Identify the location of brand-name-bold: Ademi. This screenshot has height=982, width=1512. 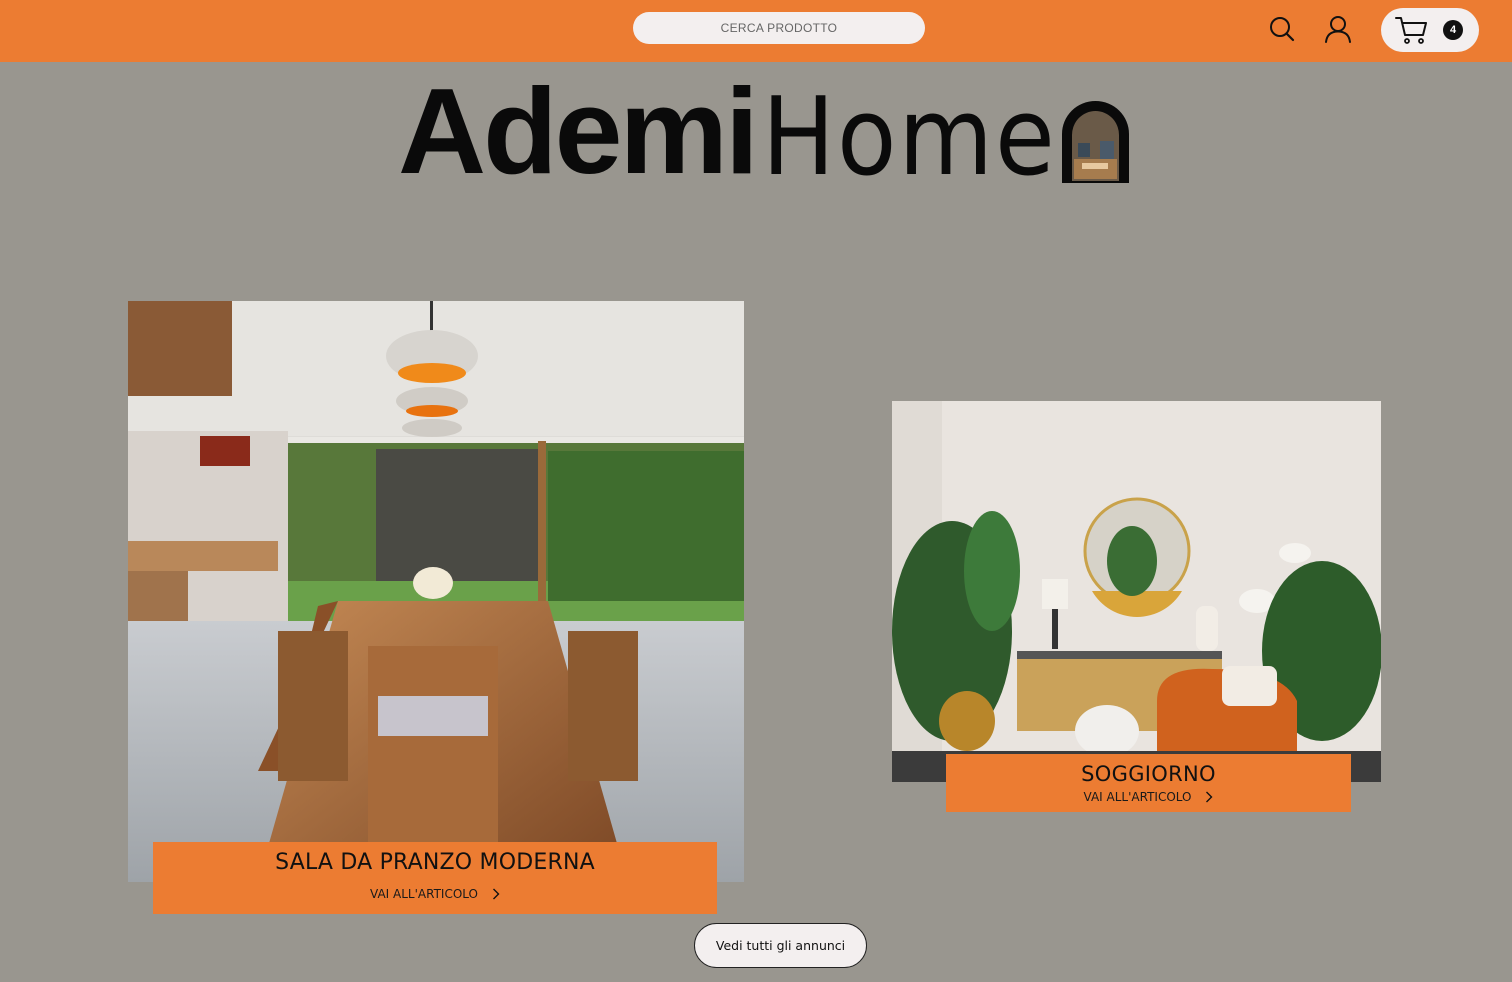
(578, 131).